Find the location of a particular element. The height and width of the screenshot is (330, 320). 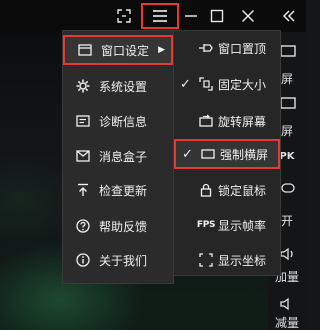

submenu-item-show-coordinates: 显示坐标 is located at coordinates (227, 260).